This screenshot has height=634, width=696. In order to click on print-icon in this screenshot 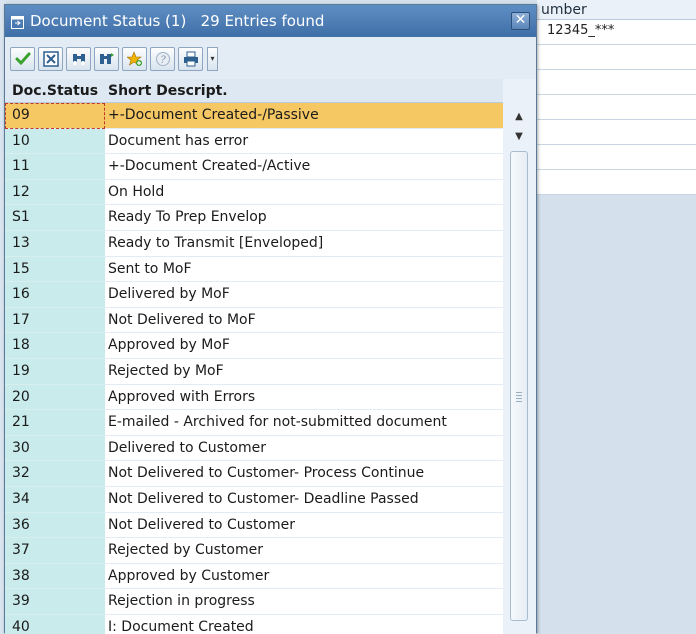, I will do `click(190, 59)`.